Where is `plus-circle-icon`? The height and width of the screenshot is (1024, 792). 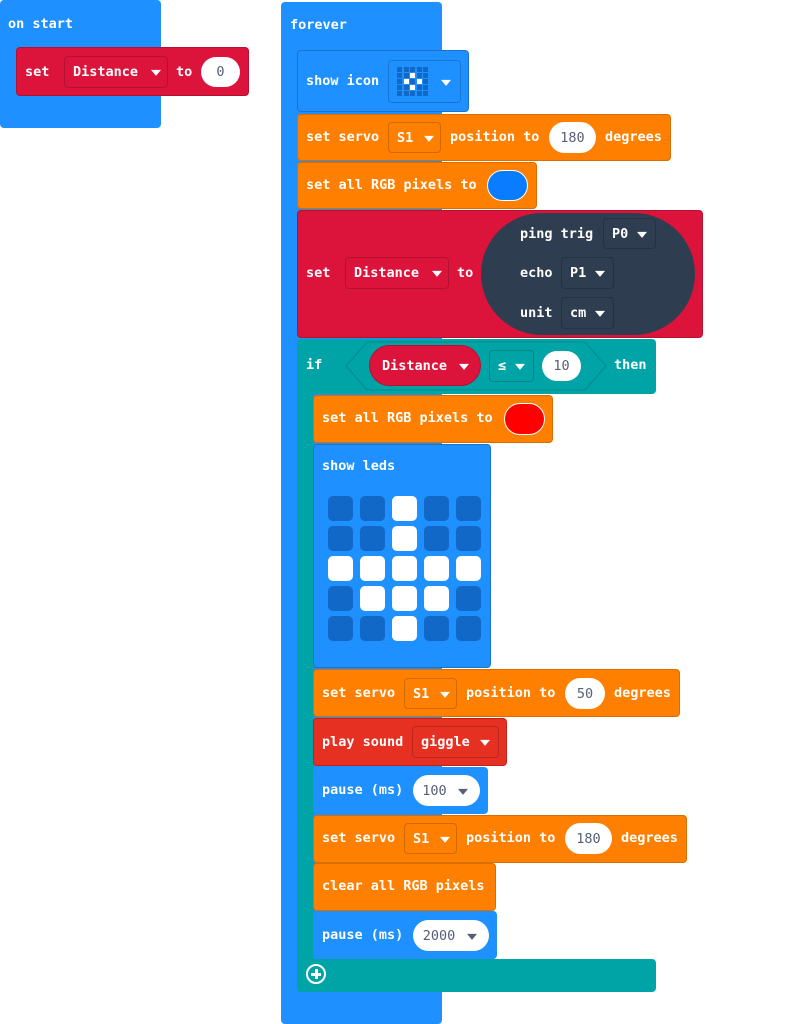
plus-circle-icon is located at coordinates (316, 974).